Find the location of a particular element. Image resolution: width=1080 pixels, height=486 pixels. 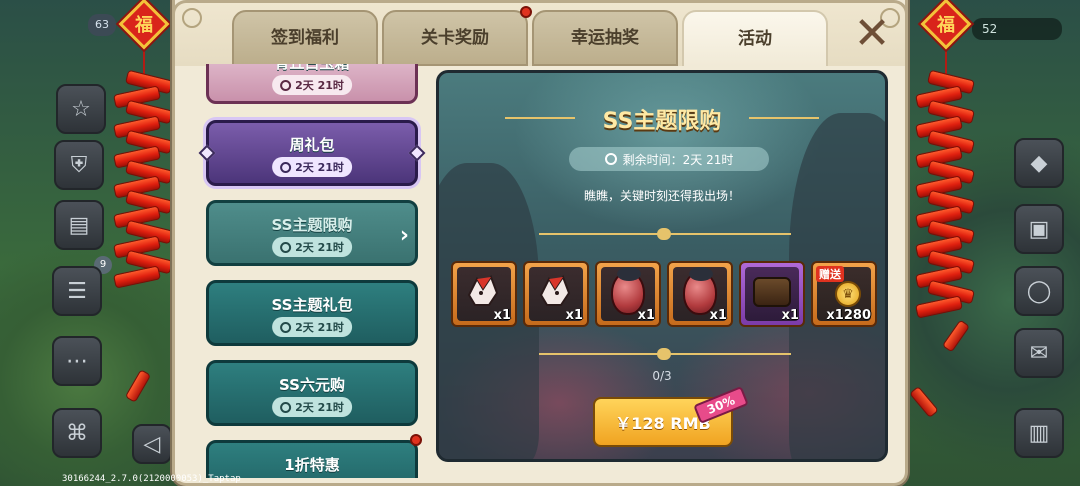

quest-side-button: ✉ is located at coordinates (1039, 353).